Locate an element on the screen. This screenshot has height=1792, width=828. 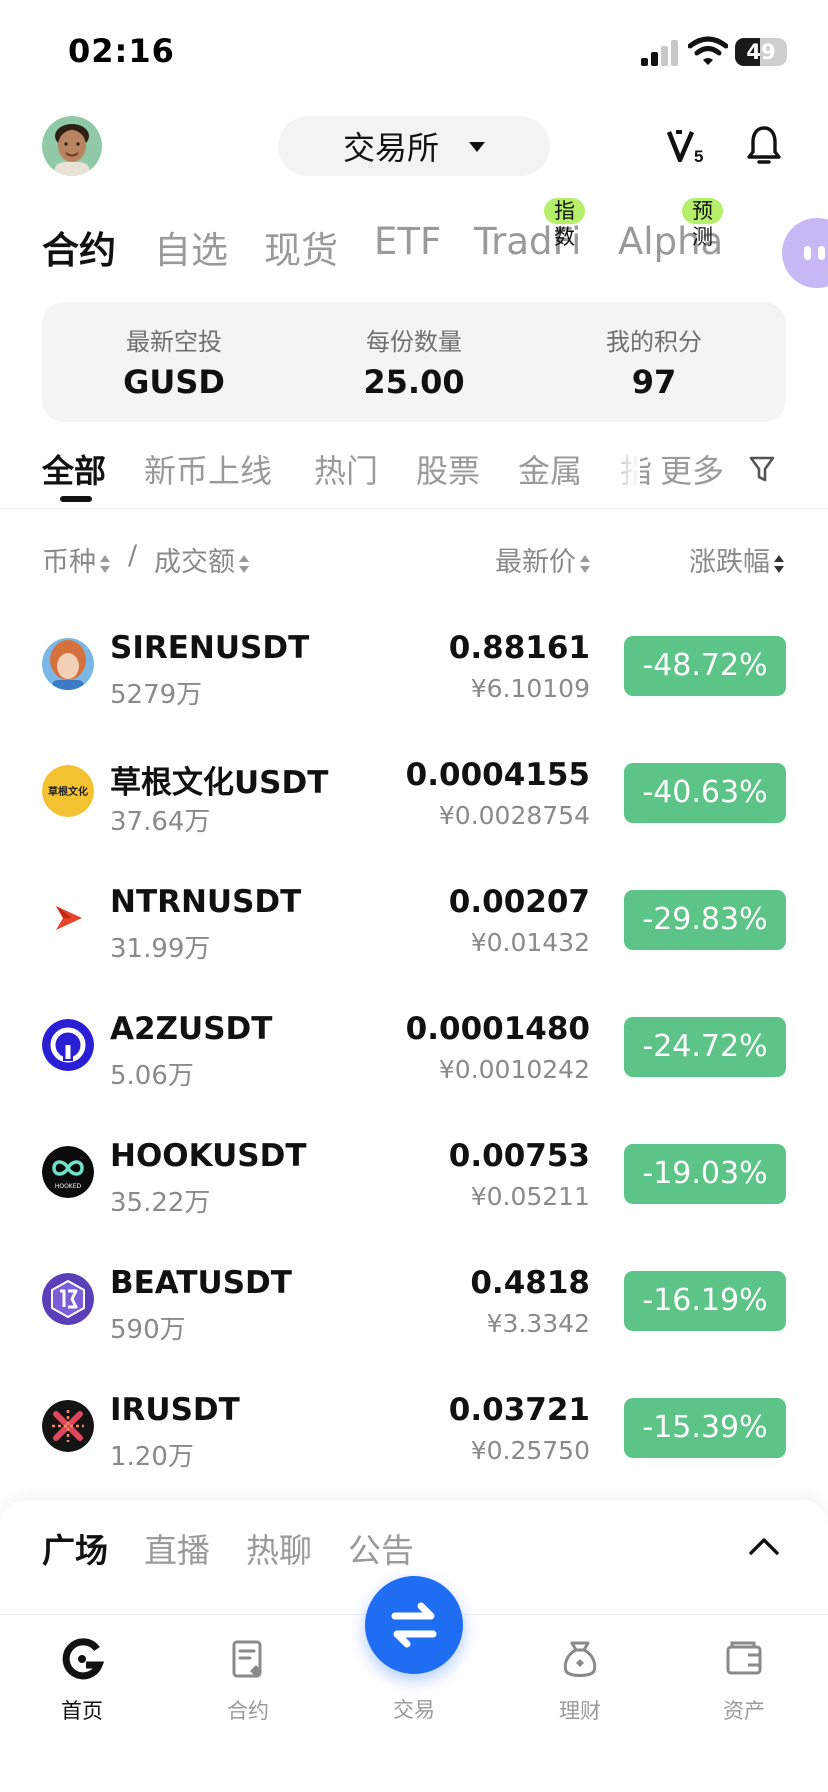
hook-coin-icon: HOOKED is located at coordinates (68, 1172).